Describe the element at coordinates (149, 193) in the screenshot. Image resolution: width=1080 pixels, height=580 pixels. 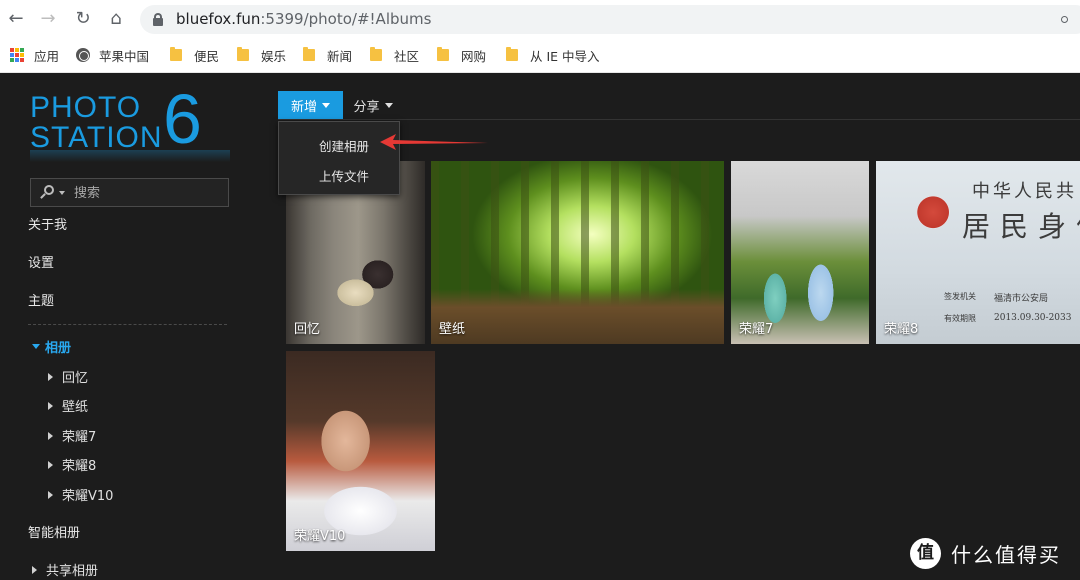
I see `search-input` at that location.